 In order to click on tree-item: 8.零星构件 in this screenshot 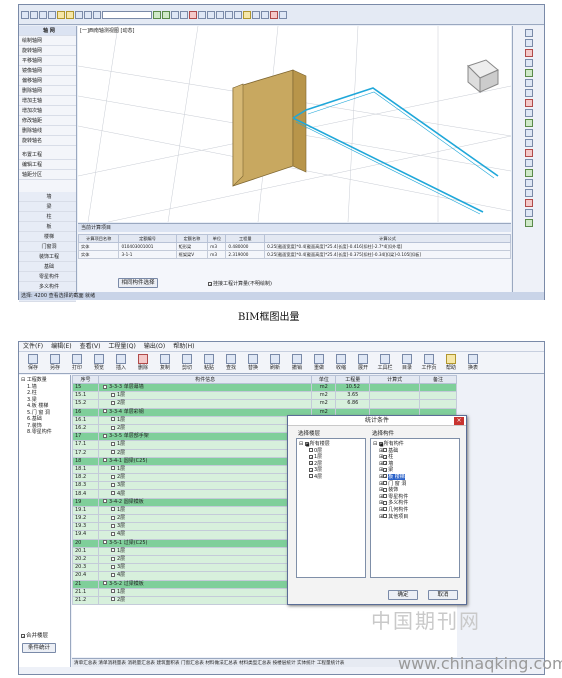, I will do `click(44, 432)`.